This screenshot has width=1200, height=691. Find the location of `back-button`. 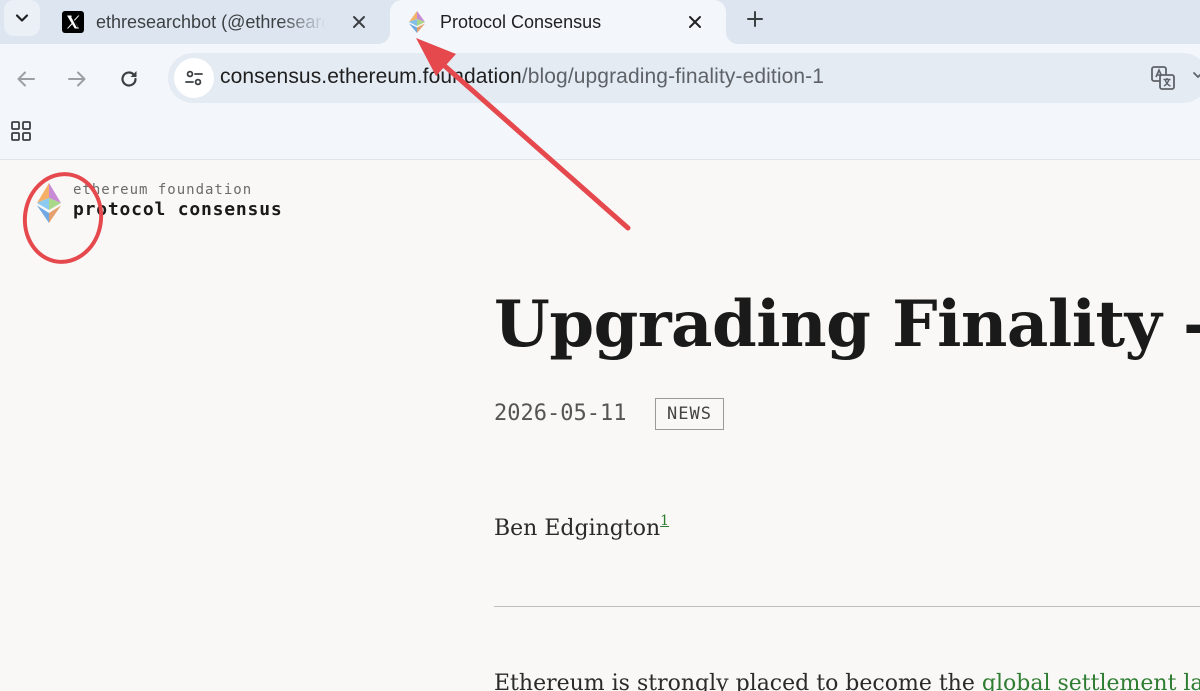

back-button is located at coordinates (26, 79).